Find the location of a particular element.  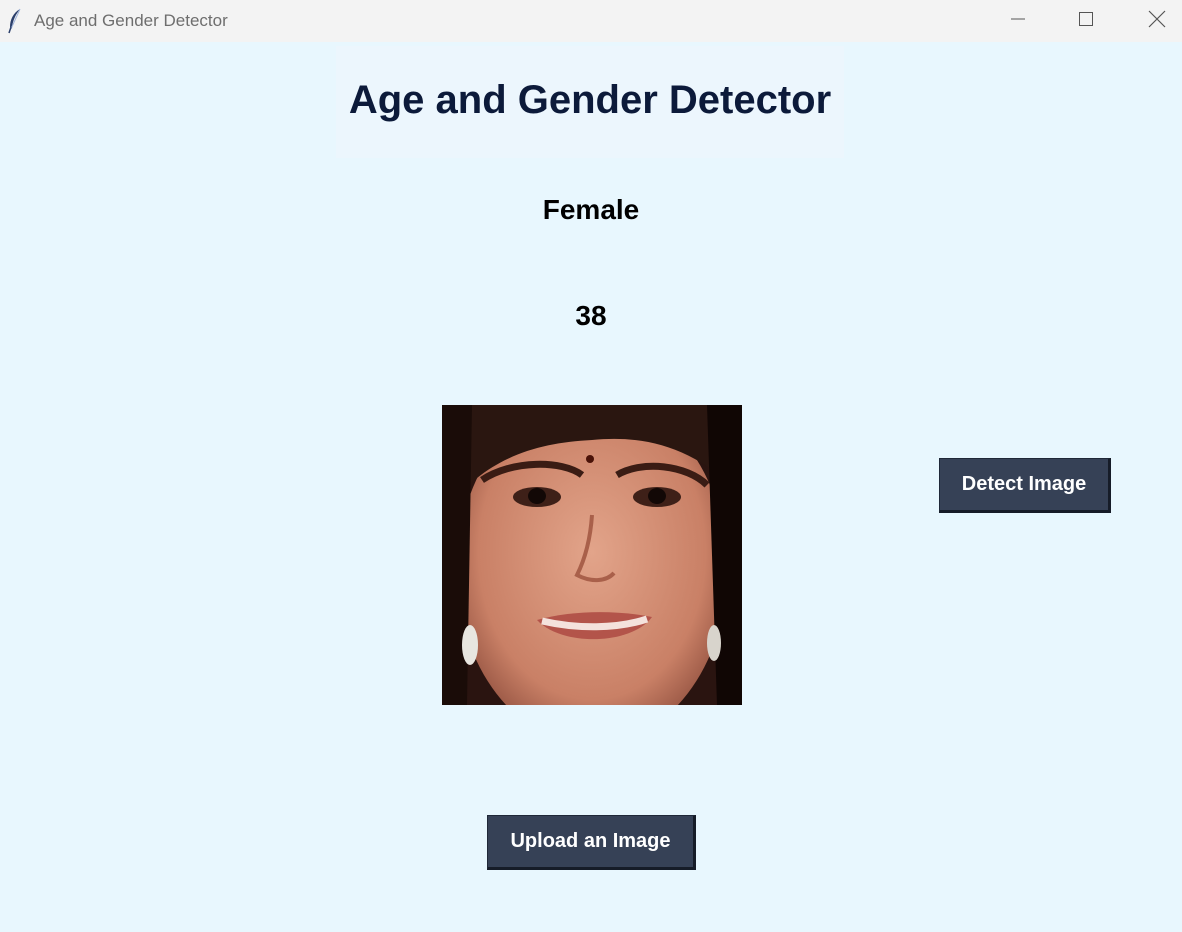

gender-result-label: Female is located at coordinates (591, 209).